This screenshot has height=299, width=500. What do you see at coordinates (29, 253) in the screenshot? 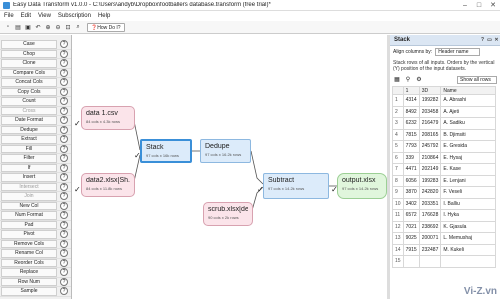
I see `transform-button-rename-col: Rename Col` at bounding box center [29, 253].